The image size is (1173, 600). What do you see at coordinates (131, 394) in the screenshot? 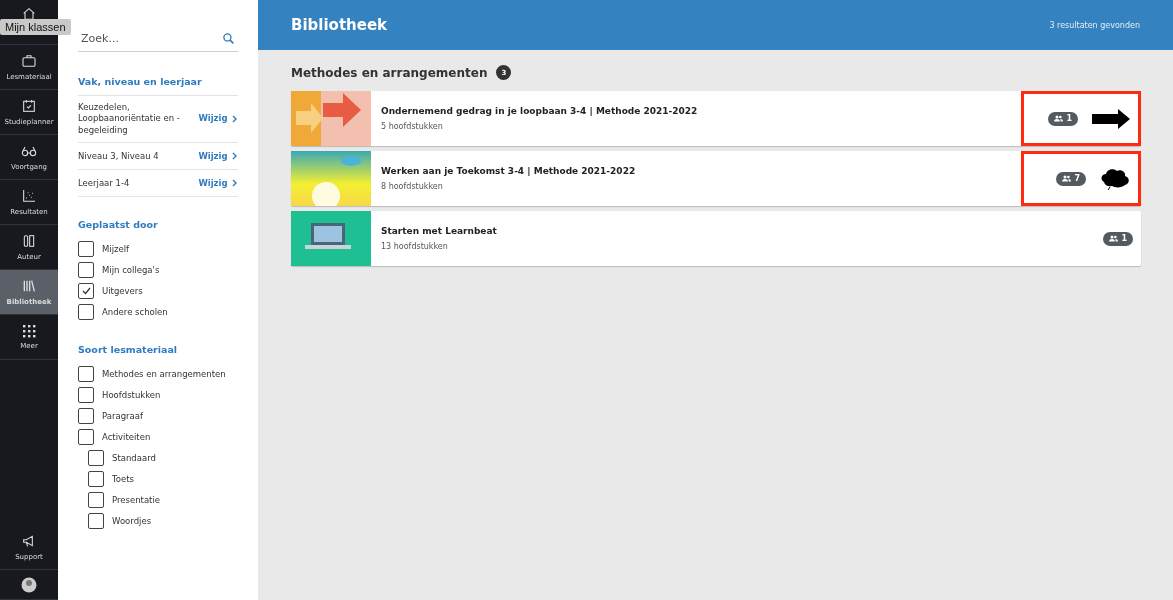
I see `checkbox-label: Hoofdstukken` at bounding box center [131, 394].